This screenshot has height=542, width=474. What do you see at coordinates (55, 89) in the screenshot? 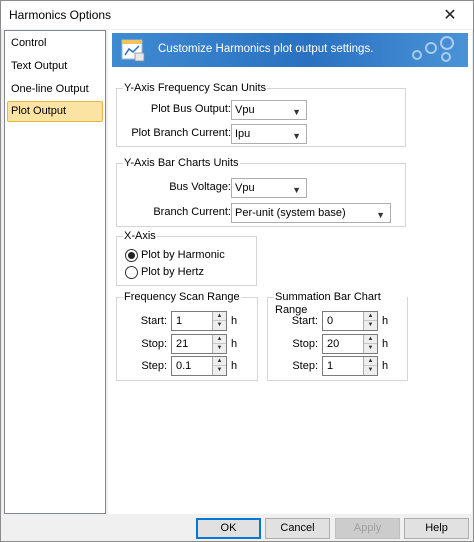
I see `sidebar-item-one-line-output: One-line Output` at bounding box center [55, 89].